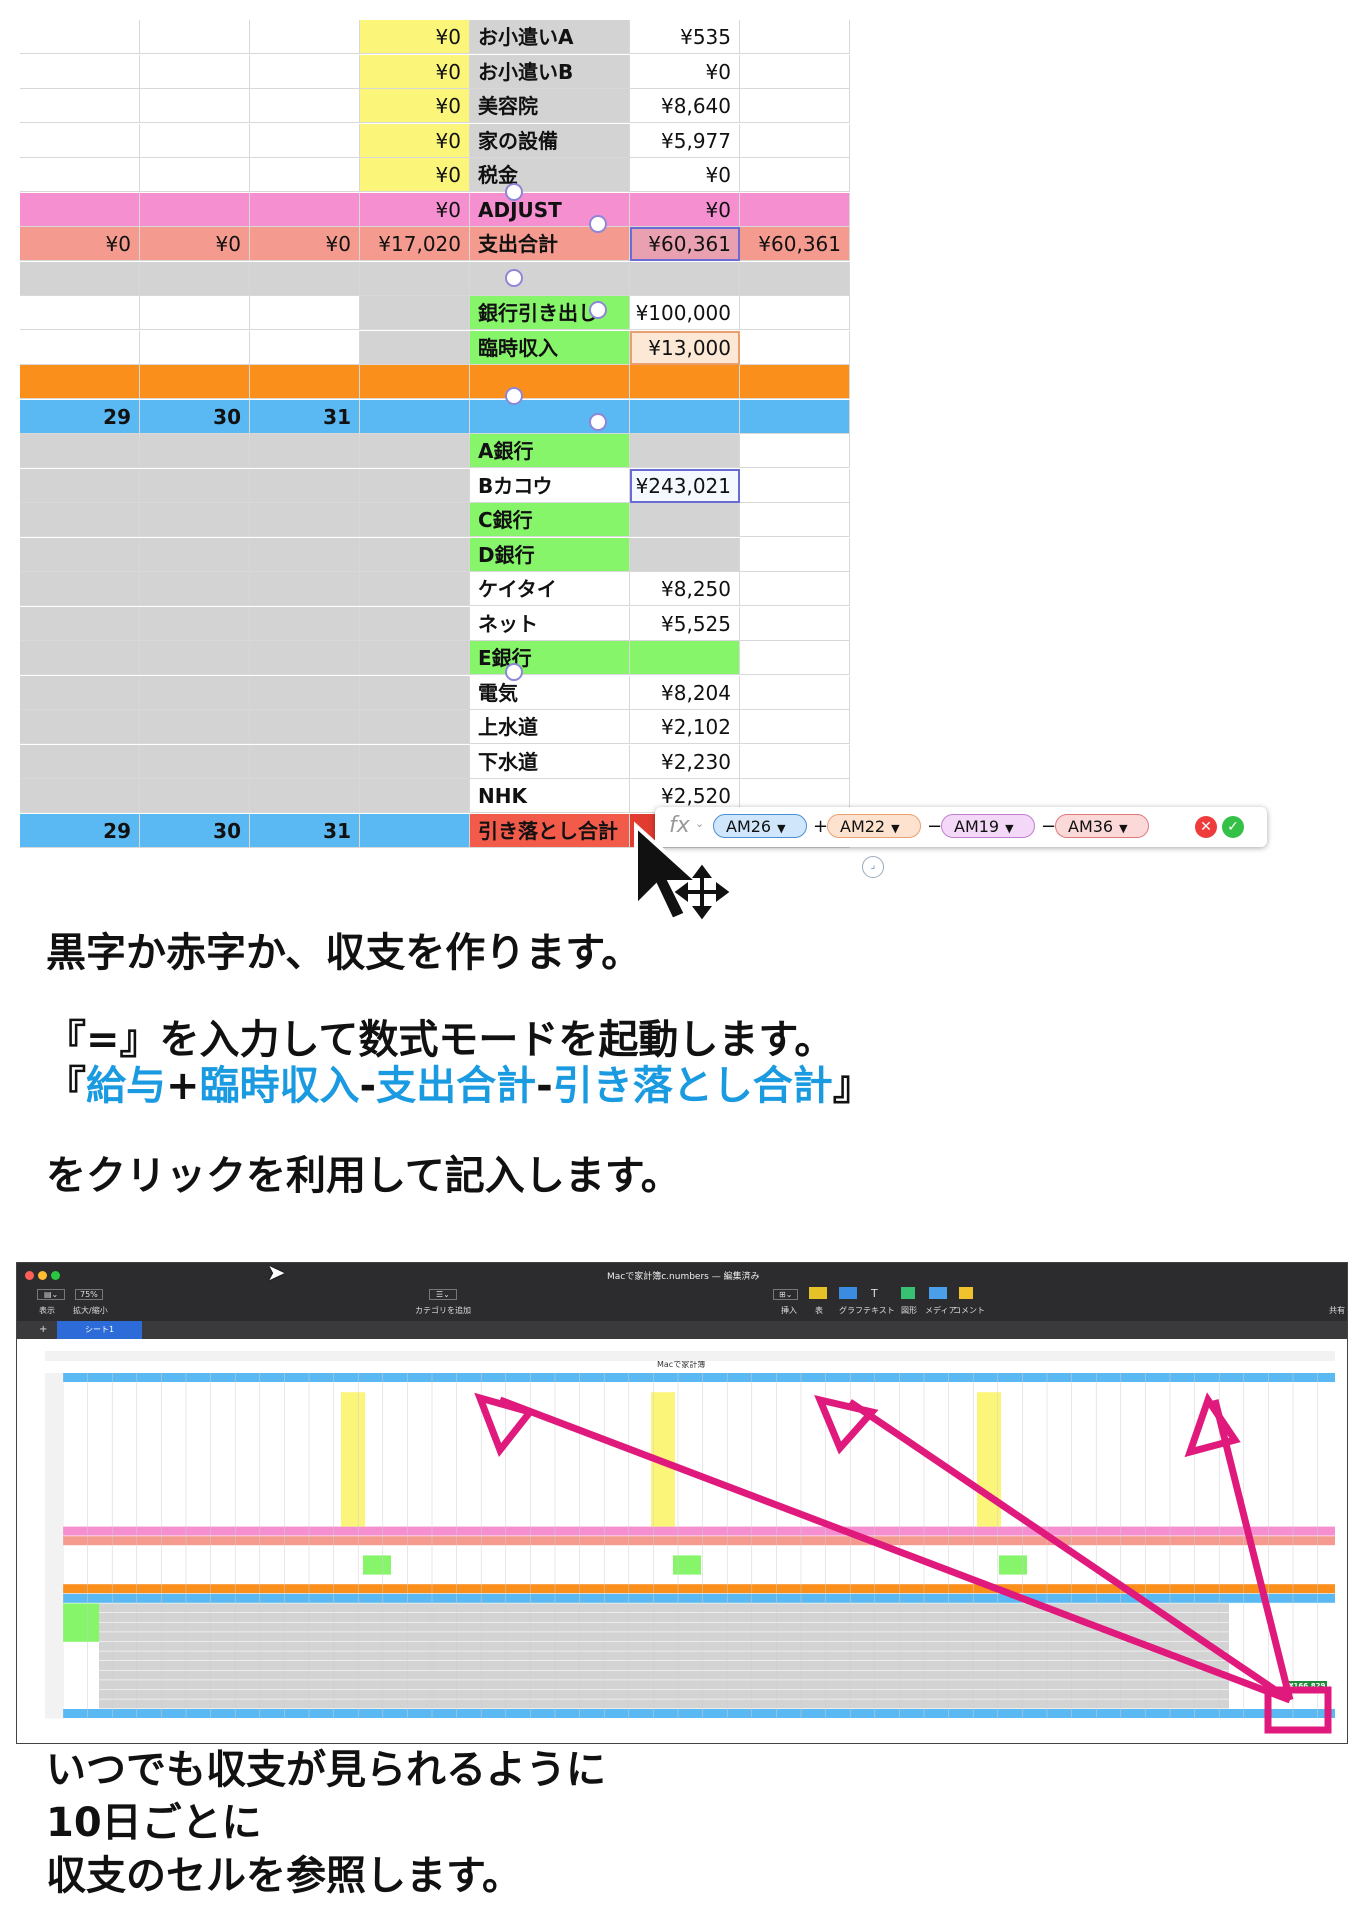 The height and width of the screenshot is (1920, 1357). Describe the element at coordinates (284, 1876) in the screenshot. I see `caption-line-7: 収支のセルを参照します。` at that location.